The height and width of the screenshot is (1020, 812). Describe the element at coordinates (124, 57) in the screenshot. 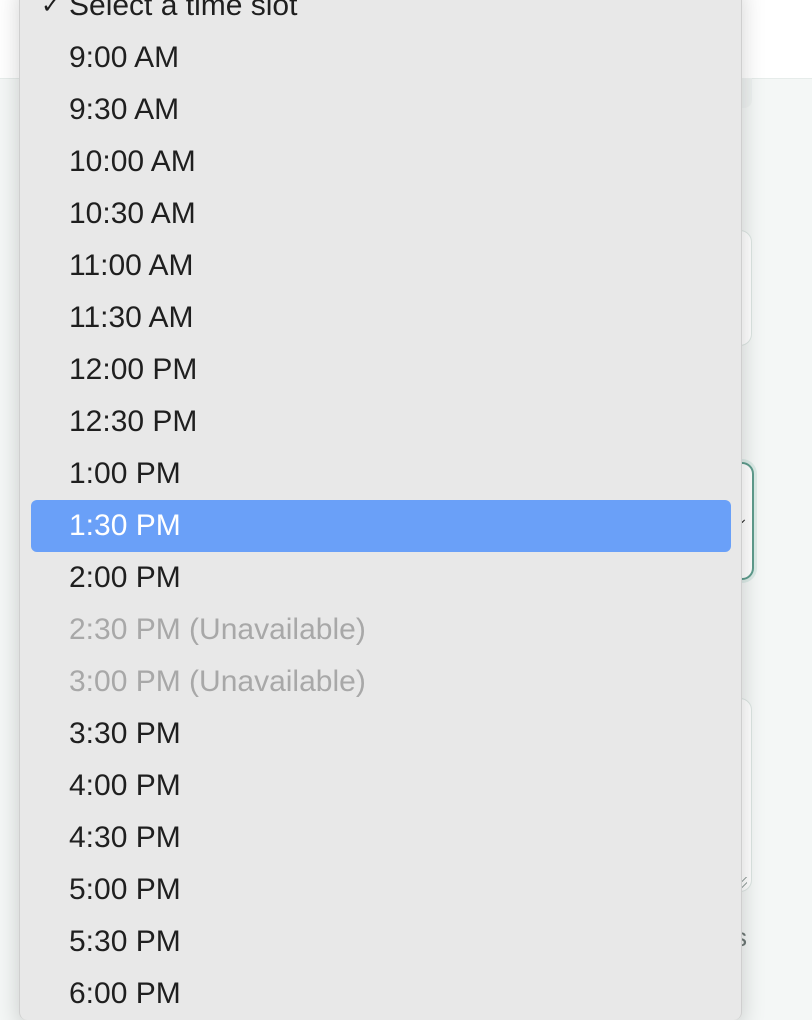

I see `time-slot-option-label: 9:00 AM` at that location.